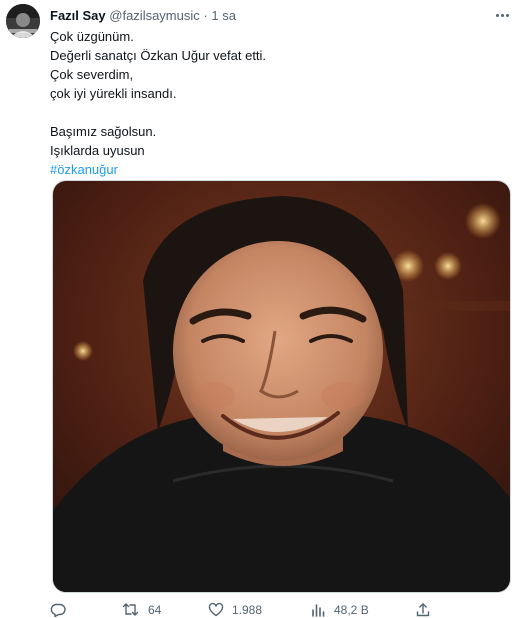 The width and height of the screenshot is (526, 618). I want to click on tweet-line: Çok üzgünüm., so click(92, 36).